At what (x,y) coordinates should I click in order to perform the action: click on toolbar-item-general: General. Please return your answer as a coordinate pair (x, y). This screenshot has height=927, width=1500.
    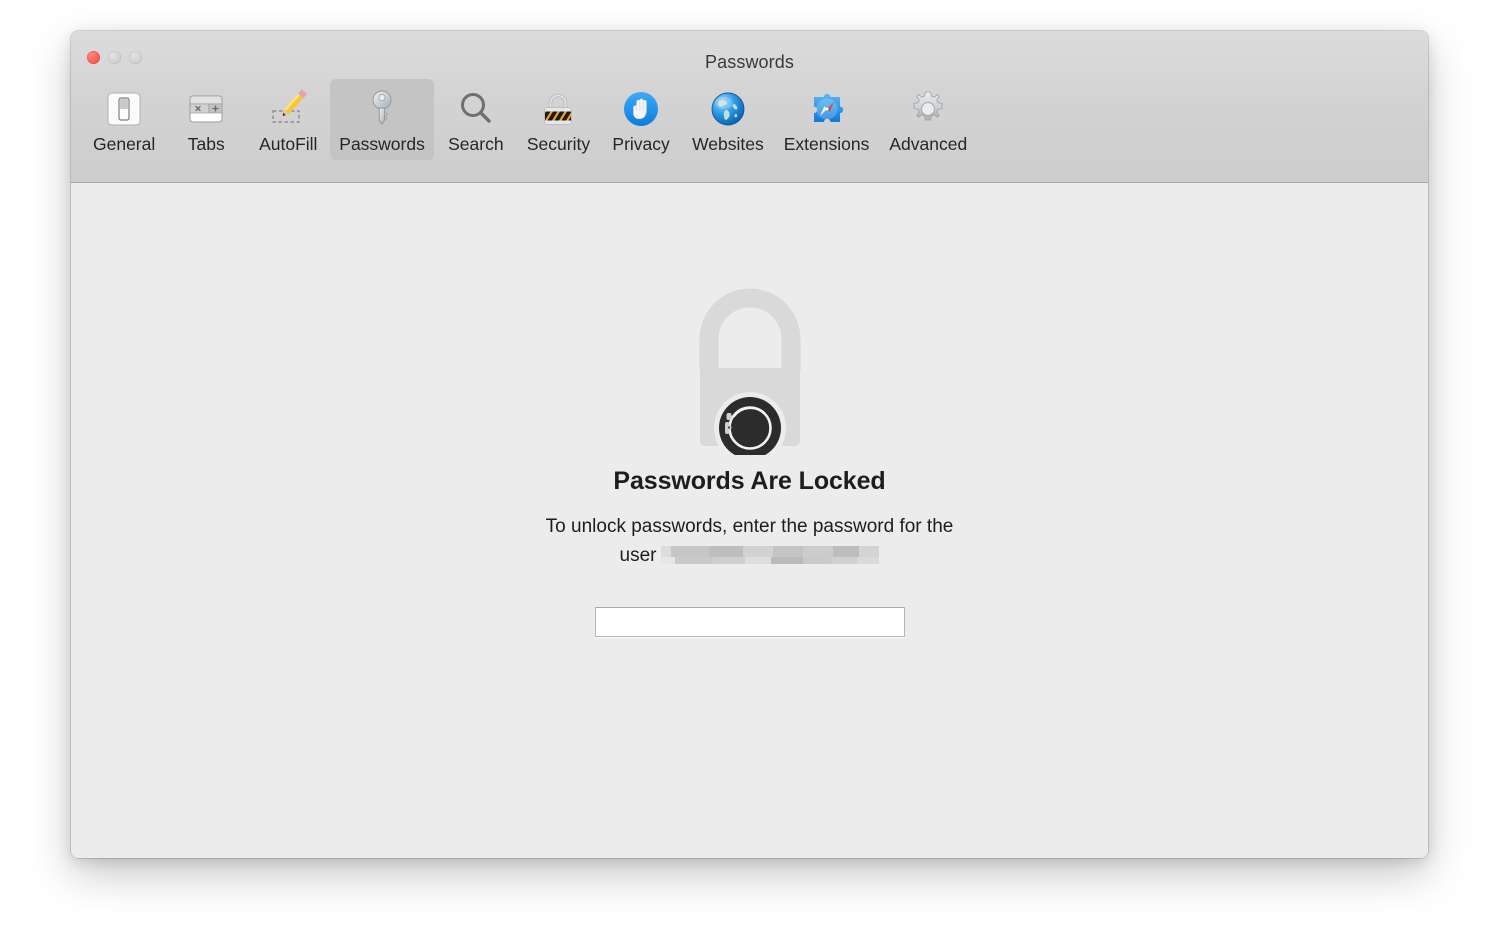
    Looking at the image, I should click on (124, 119).